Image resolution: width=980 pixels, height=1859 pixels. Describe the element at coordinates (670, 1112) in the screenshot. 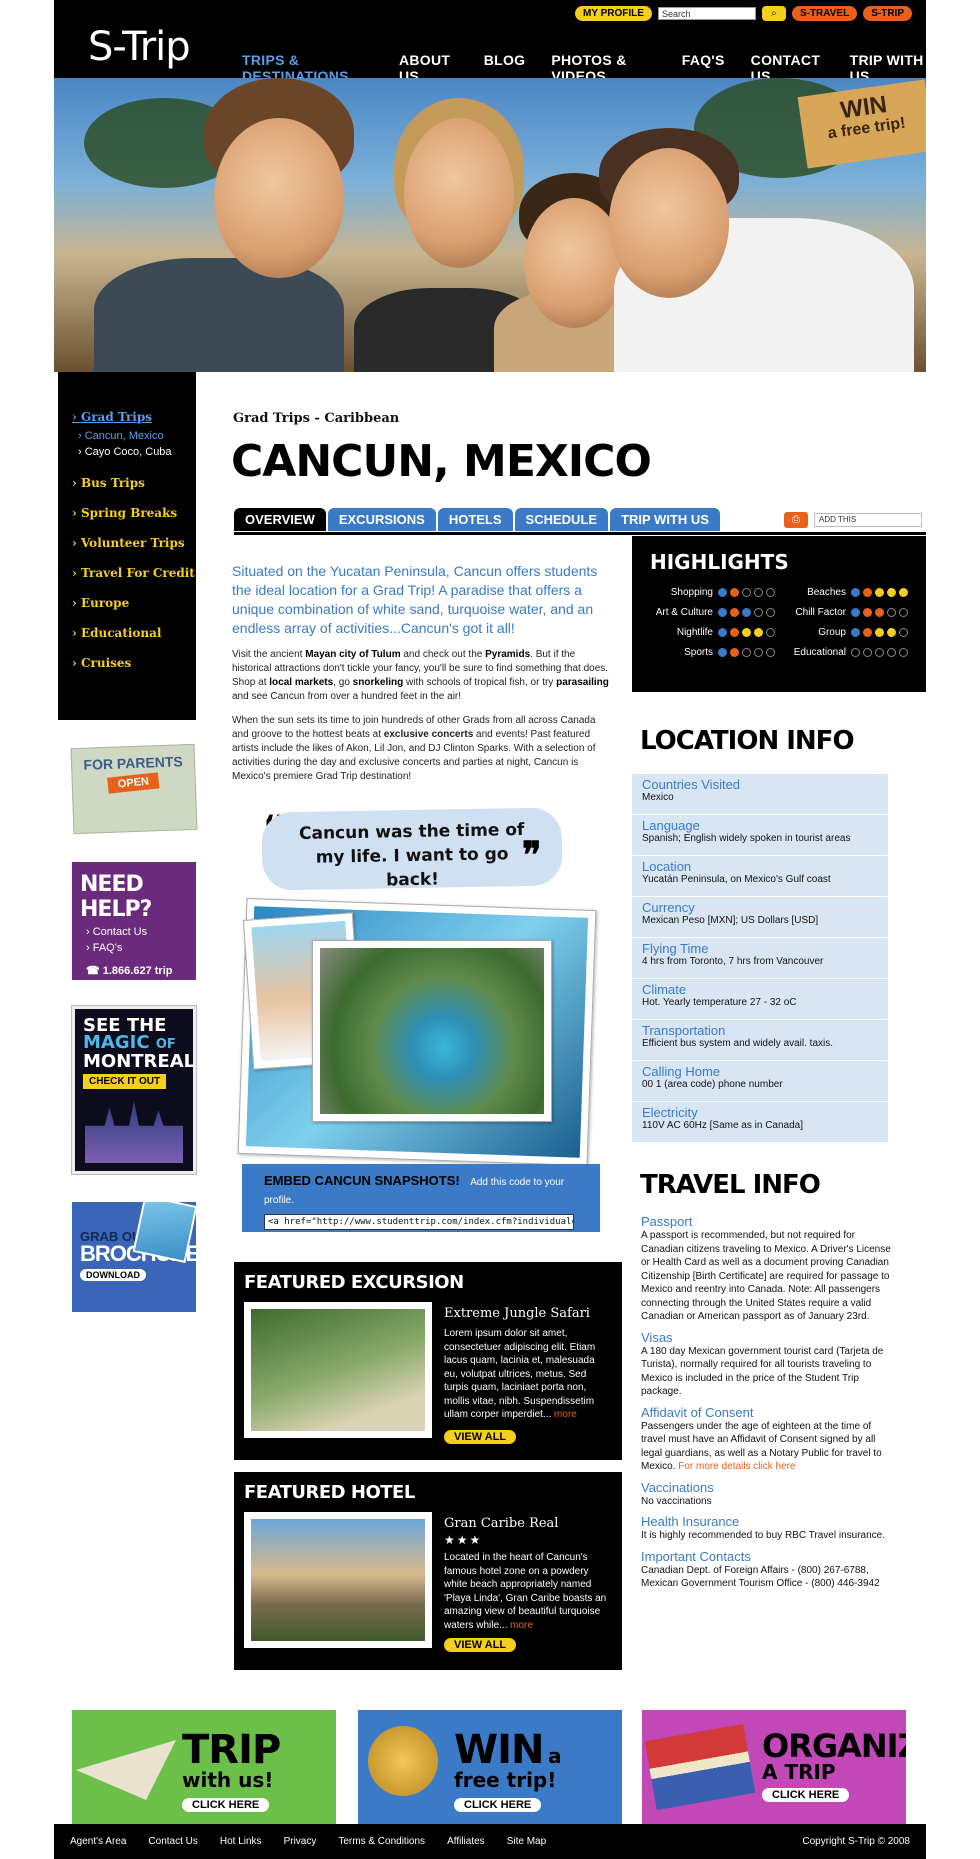

I see `location-info-key: Electricity` at that location.